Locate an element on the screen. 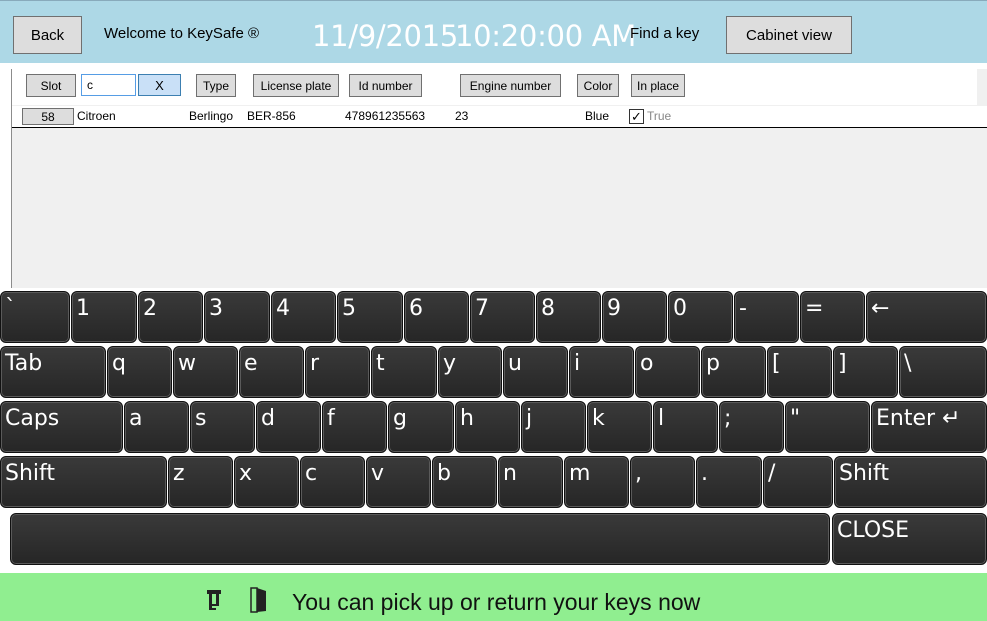  make-cell: Citroen is located at coordinates (96, 116).